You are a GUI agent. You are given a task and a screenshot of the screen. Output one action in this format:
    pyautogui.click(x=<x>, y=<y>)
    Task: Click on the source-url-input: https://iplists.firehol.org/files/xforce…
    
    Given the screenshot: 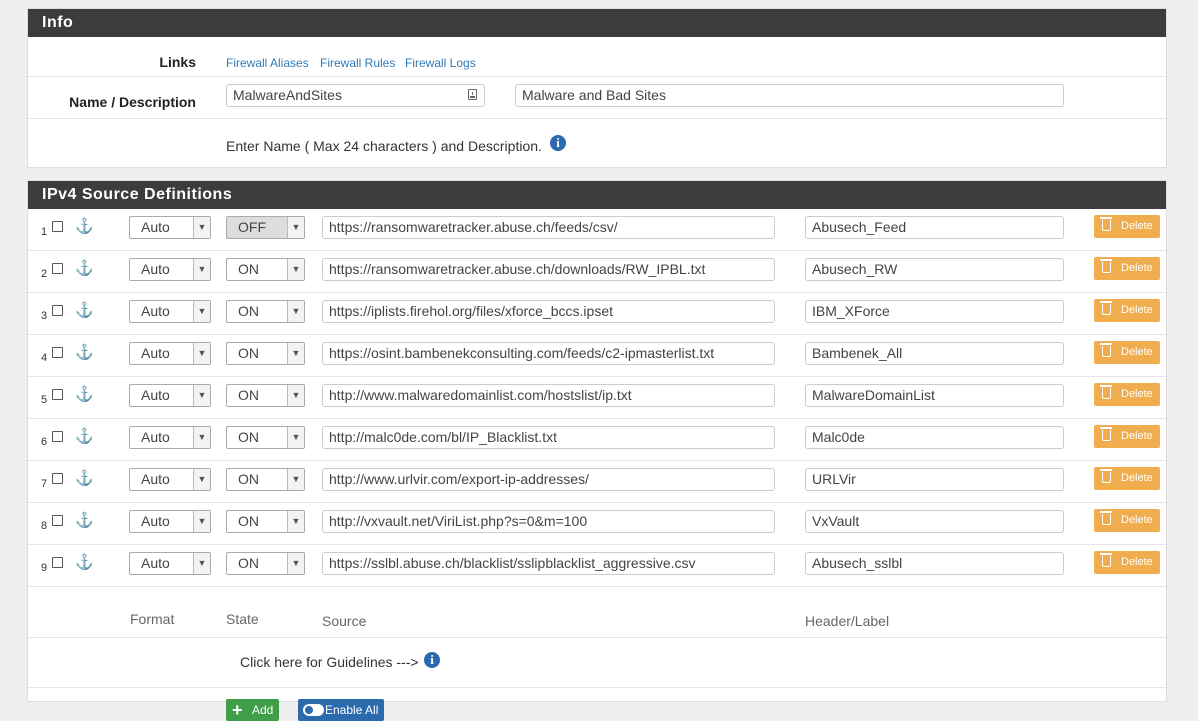 What is the action you would take?
    pyautogui.click(x=548, y=311)
    